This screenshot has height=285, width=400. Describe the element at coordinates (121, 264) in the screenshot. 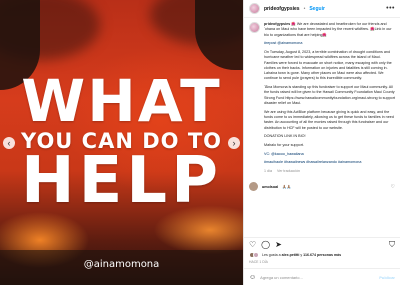

I see `image-watermark: @ainamomona` at that location.